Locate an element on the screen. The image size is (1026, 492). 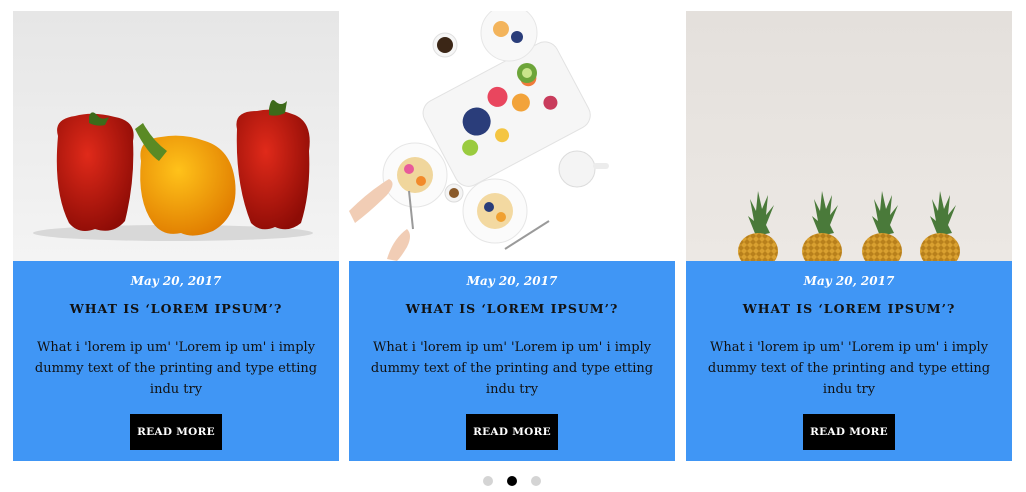
pagination-dot-2-active is located at coordinates (512, 481).